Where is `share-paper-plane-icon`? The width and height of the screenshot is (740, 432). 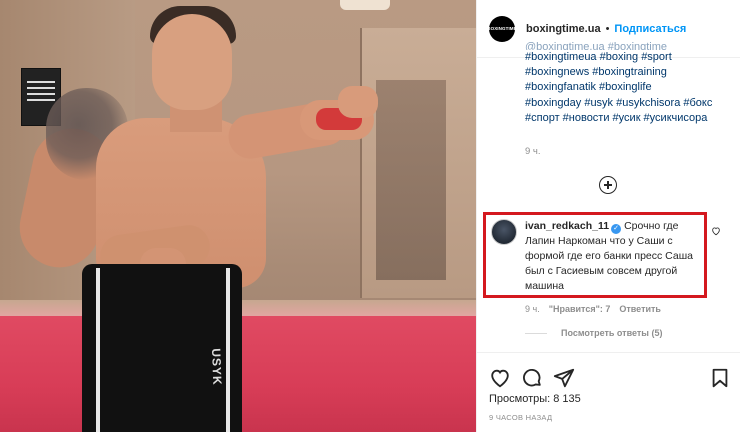 share-paper-plane-icon is located at coordinates (564, 378).